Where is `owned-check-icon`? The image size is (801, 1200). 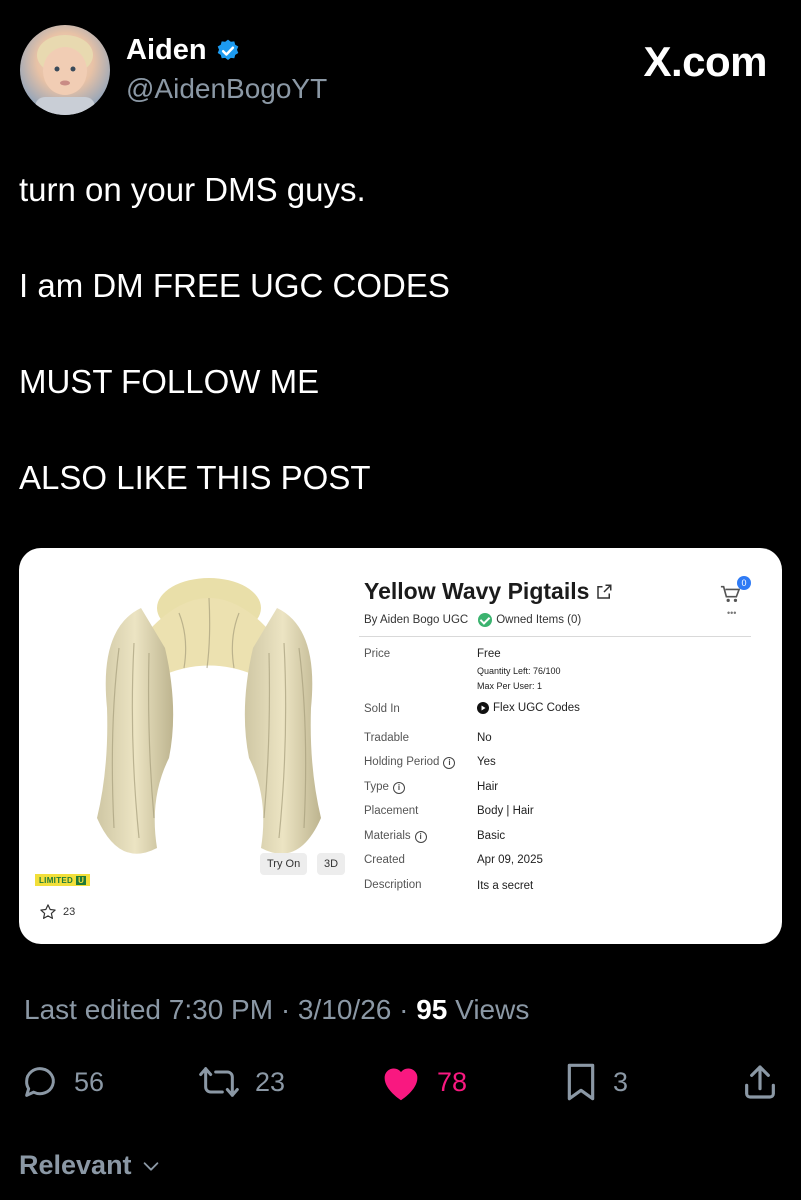
owned-check-icon is located at coordinates (485, 620).